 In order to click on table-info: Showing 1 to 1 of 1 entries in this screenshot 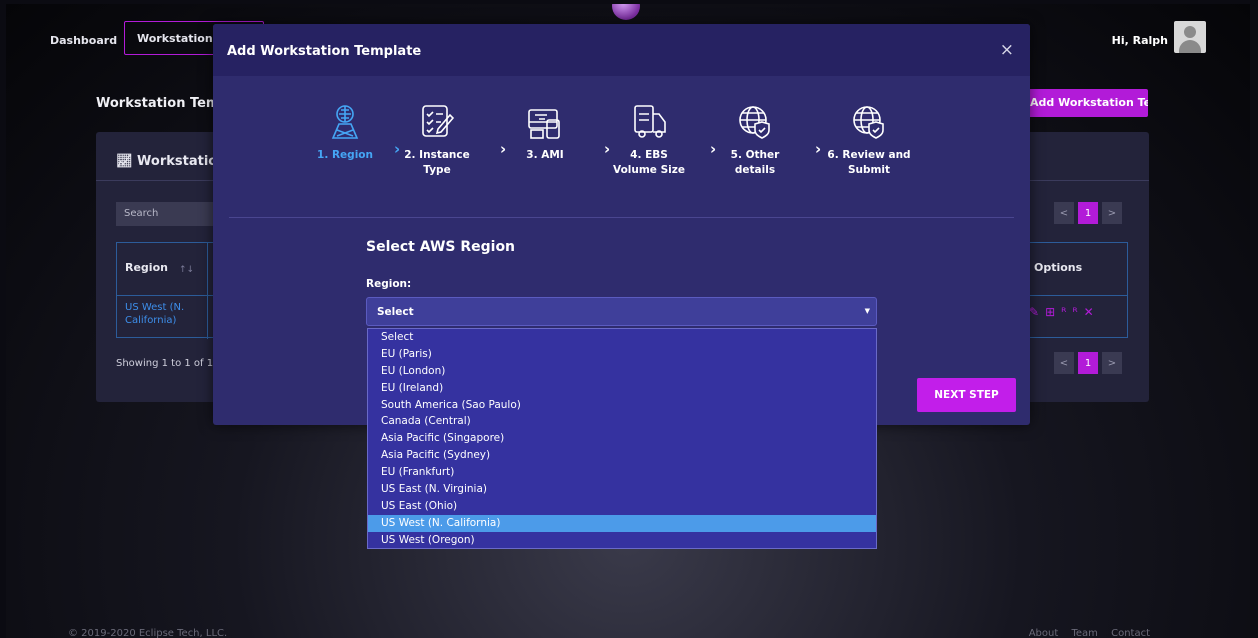, I will do `click(166, 363)`.